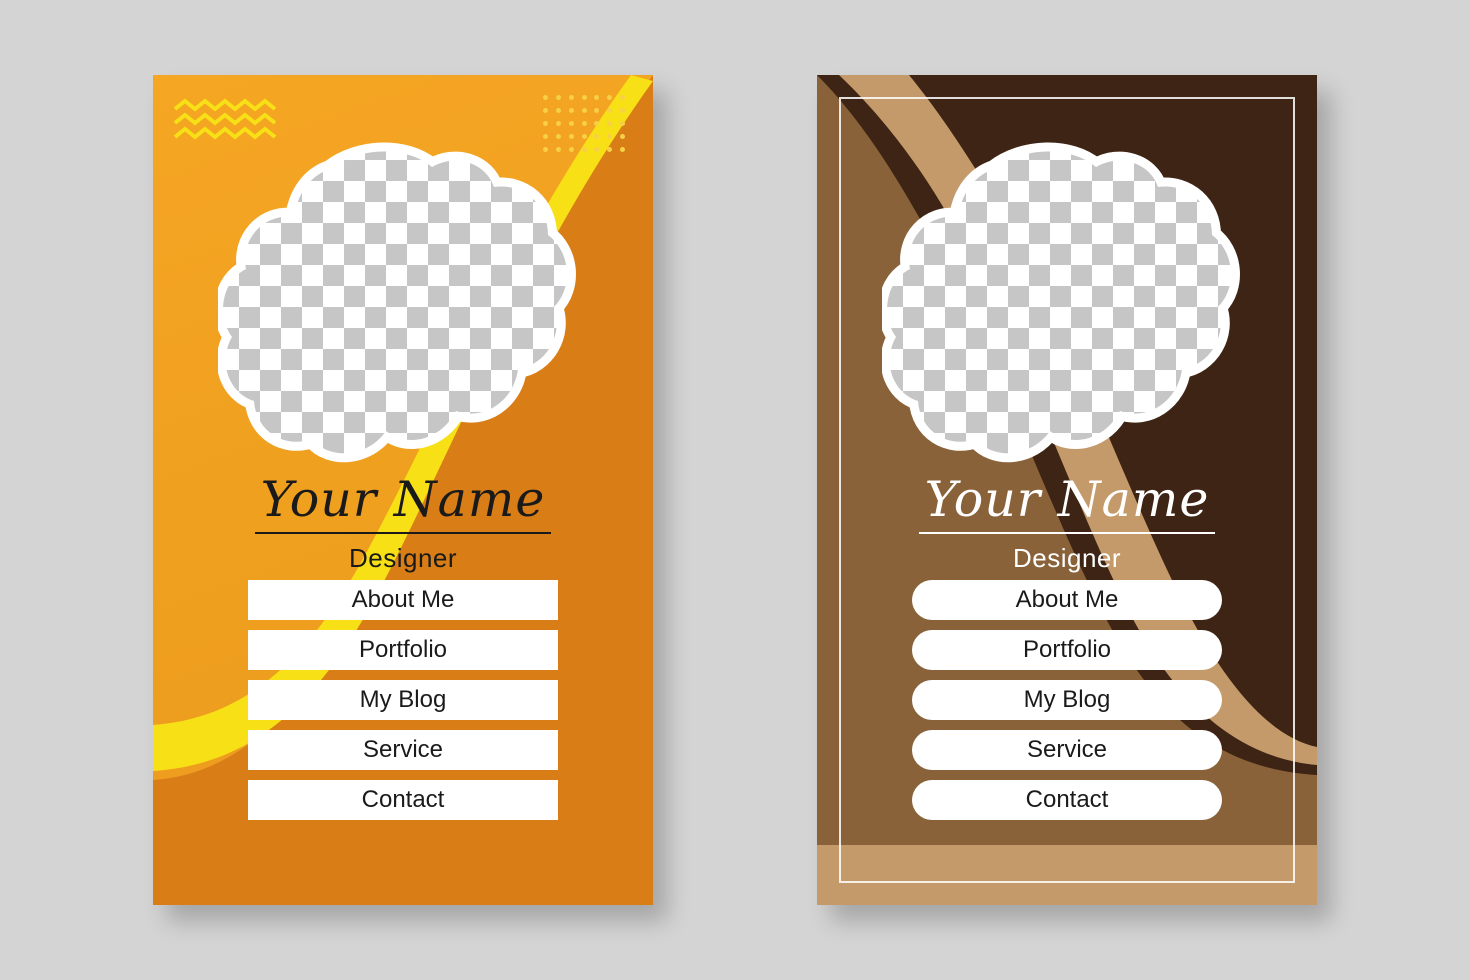  I want to click on photo-placeholder-orange, so click(401, 304).